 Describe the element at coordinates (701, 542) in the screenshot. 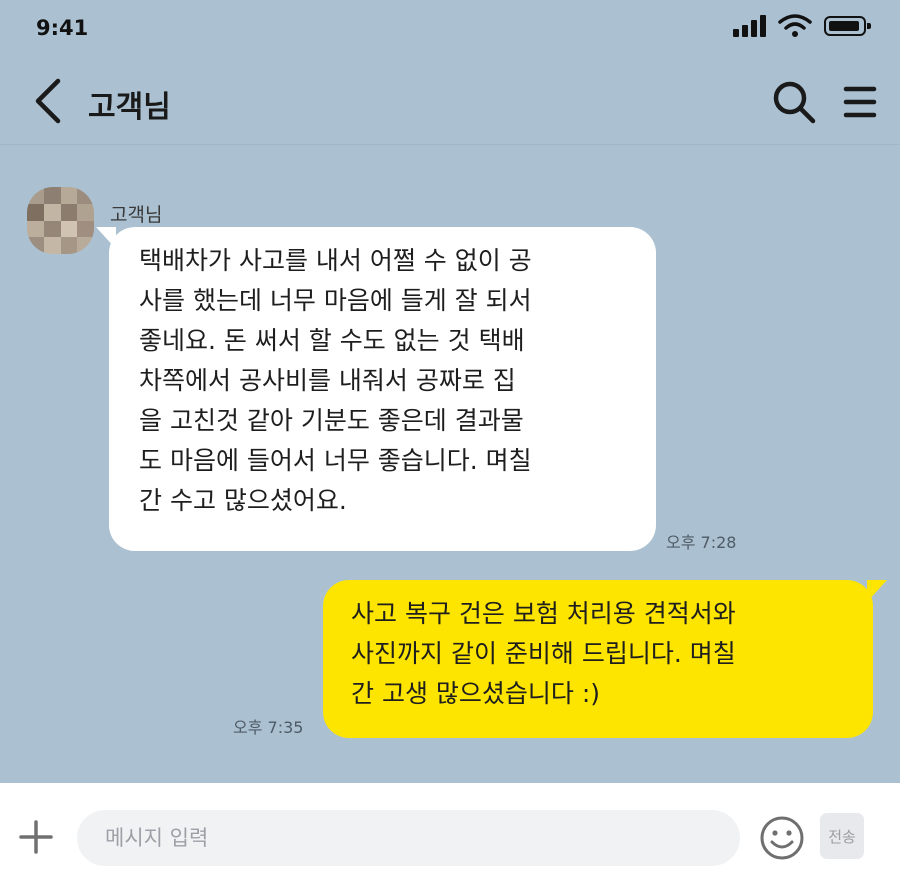

I see `message-timestamp: 오후 7:28` at that location.